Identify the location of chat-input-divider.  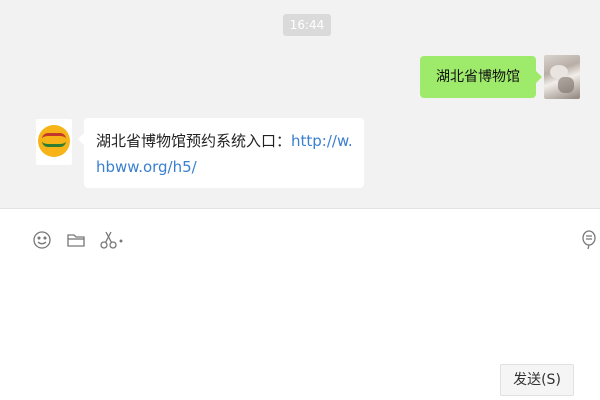
(300, 208).